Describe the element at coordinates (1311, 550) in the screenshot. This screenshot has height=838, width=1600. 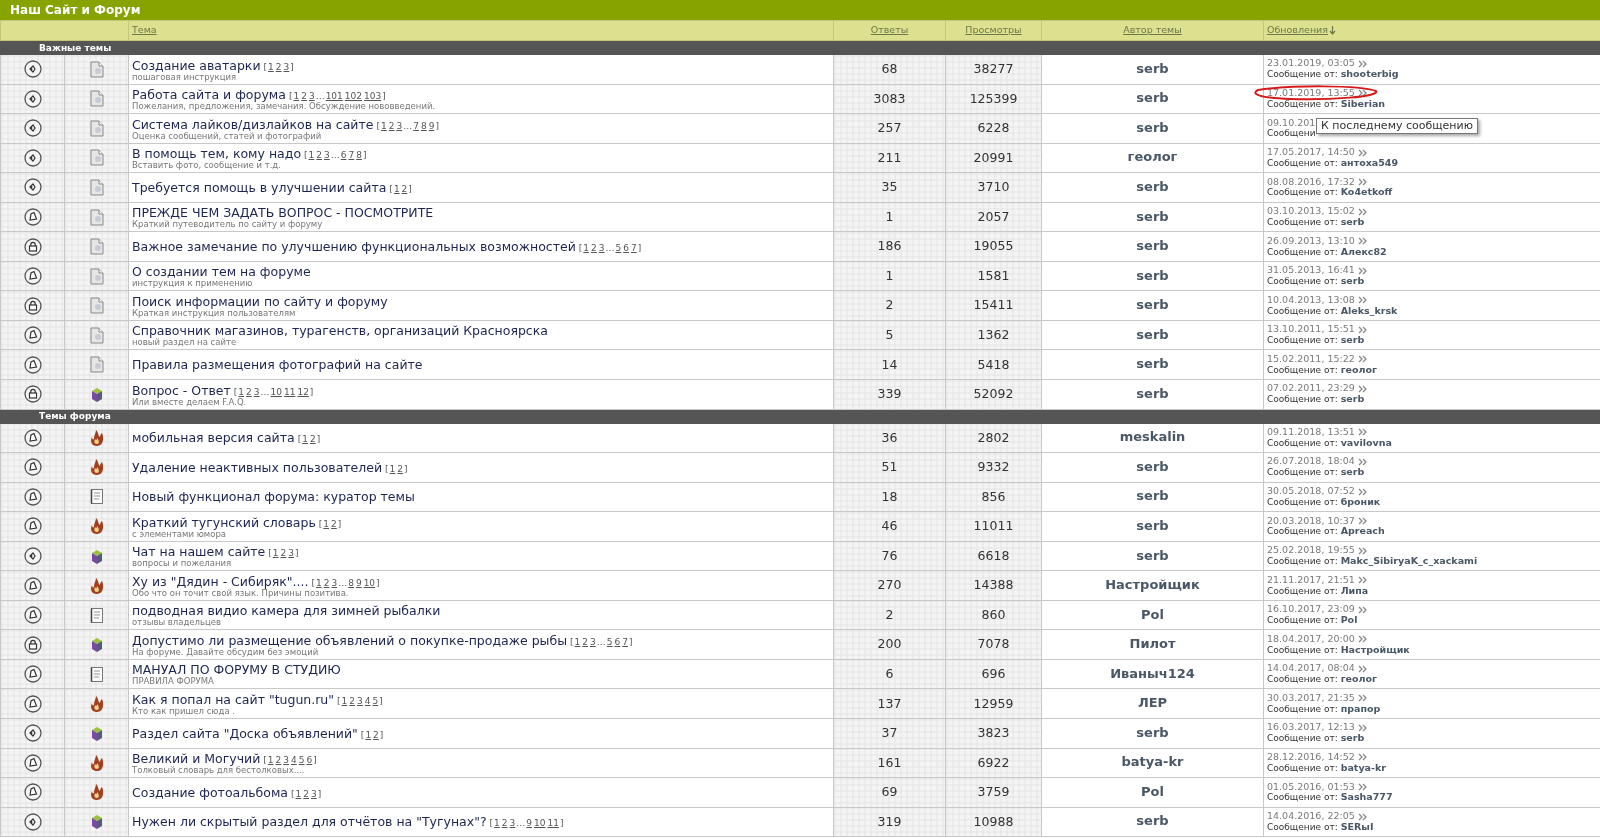
I see `last-post-date-link: 25.02.2018, 19:55` at that location.